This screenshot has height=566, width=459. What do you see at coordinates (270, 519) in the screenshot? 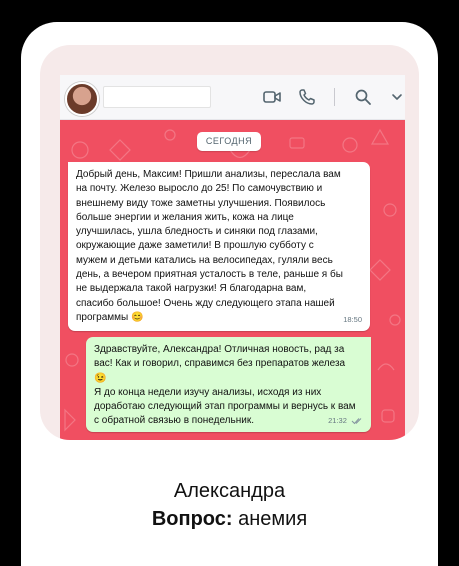
I see `question-value: анемия` at bounding box center [270, 519].